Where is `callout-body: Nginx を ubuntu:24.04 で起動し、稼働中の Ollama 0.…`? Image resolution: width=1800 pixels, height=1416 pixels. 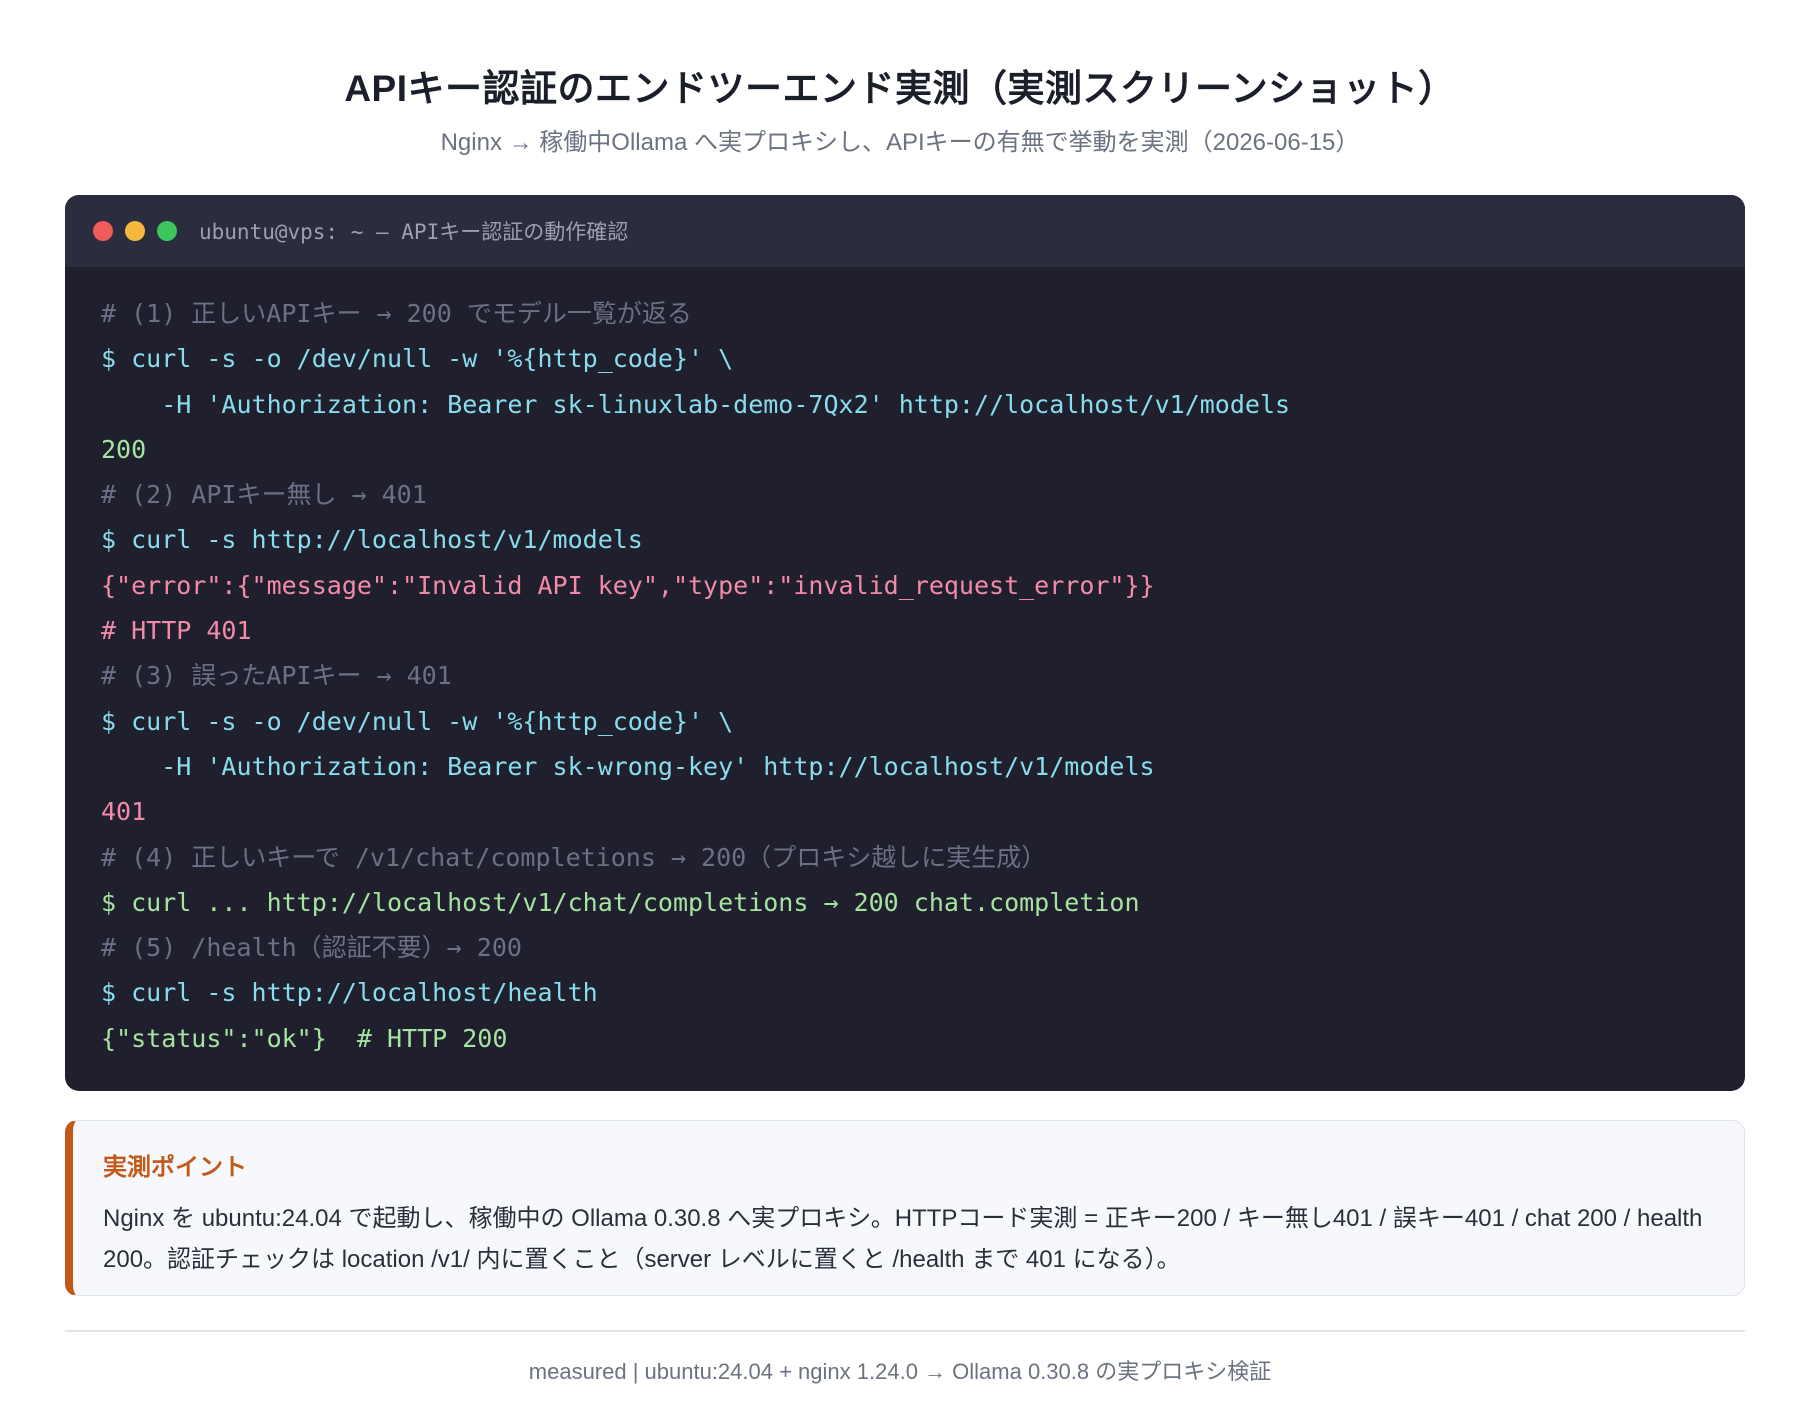
callout-body: Nginx を ubuntu:24.04 で起動し、稼働中の Ollama 0.… is located at coordinates (903, 1239).